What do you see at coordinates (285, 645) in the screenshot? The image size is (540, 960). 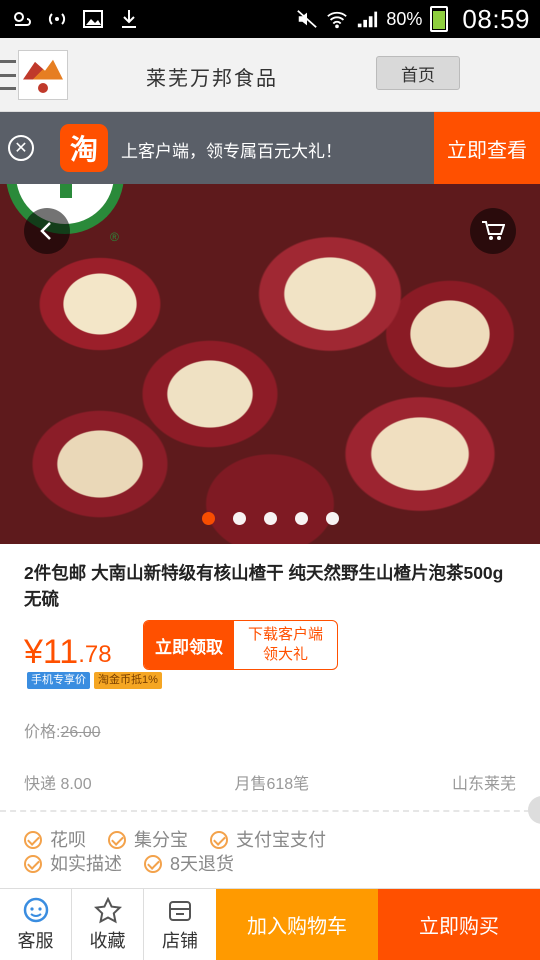 I see `download-client-link: 下载客户端 领大礼` at bounding box center [285, 645].